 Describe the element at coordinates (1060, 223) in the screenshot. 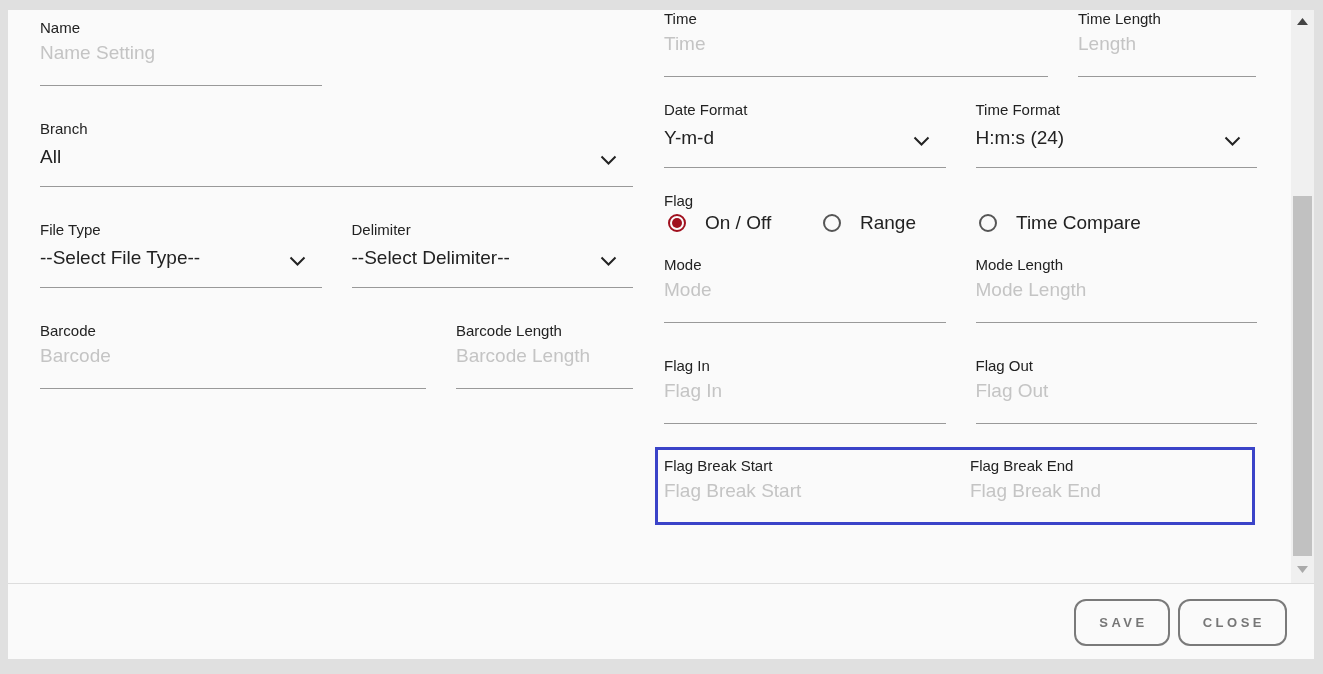

I see `radio-option: Time Compare` at that location.